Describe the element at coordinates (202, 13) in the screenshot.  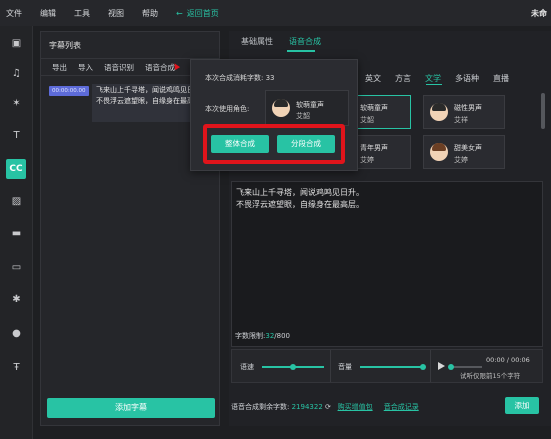
I see `back-home-label: 返回首页` at that location.